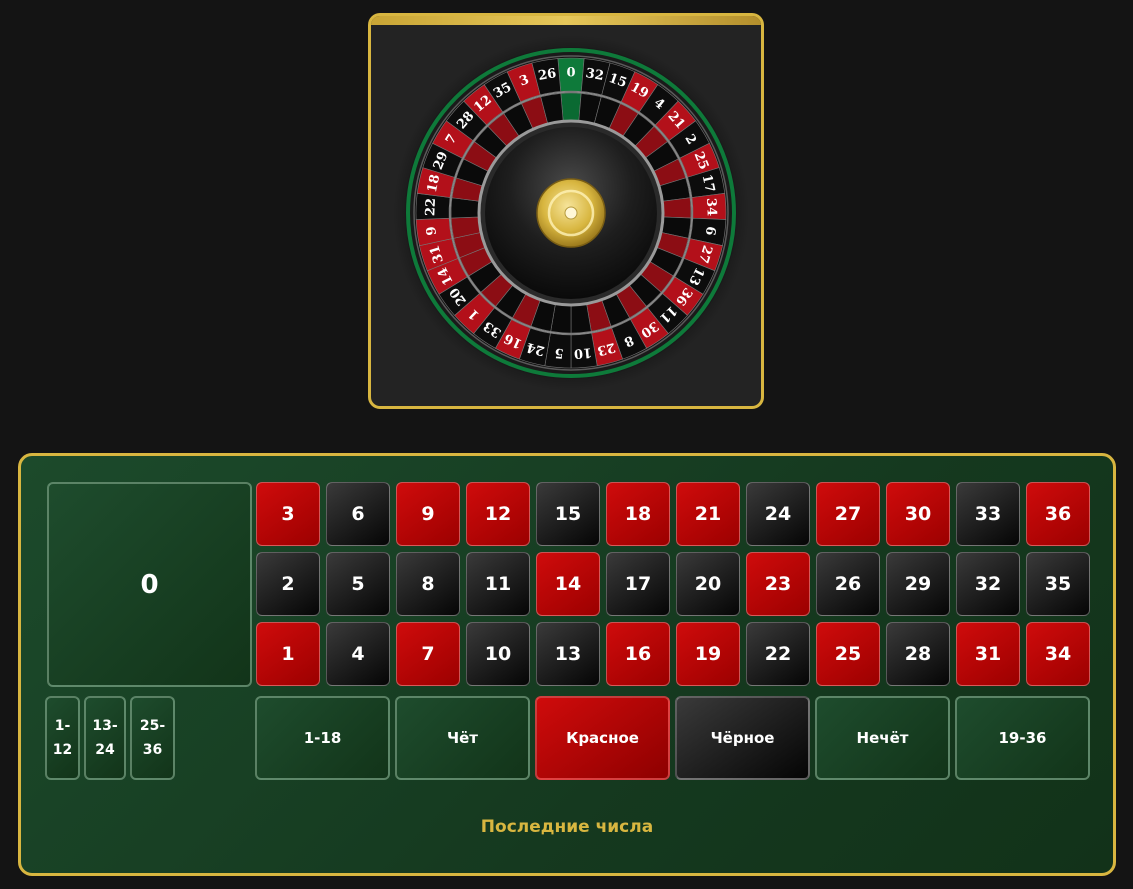 The image size is (1133, 889). What do you see at coordinates (358, 584) in the screenshot?
I see `bet-number-5: 5` at bounding box center [358, 584].